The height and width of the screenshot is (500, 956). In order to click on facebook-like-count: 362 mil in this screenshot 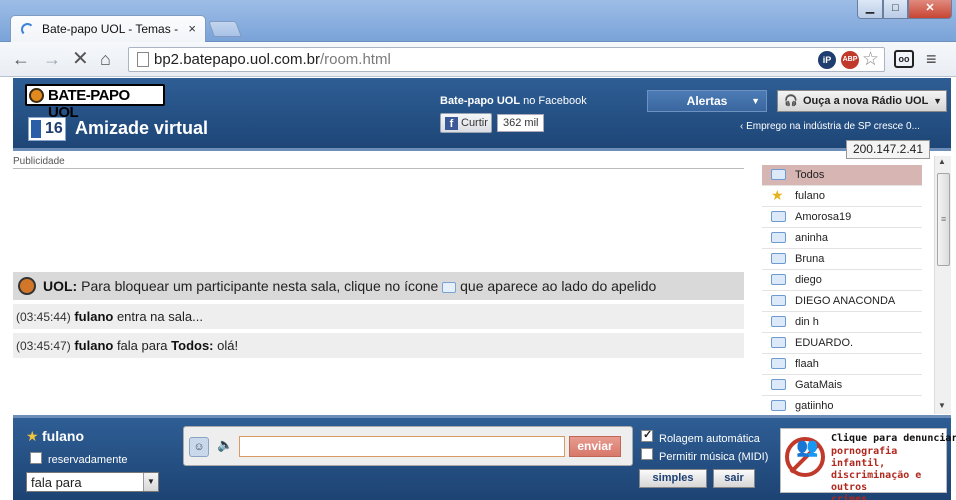, I will do `click(521, 123)`.